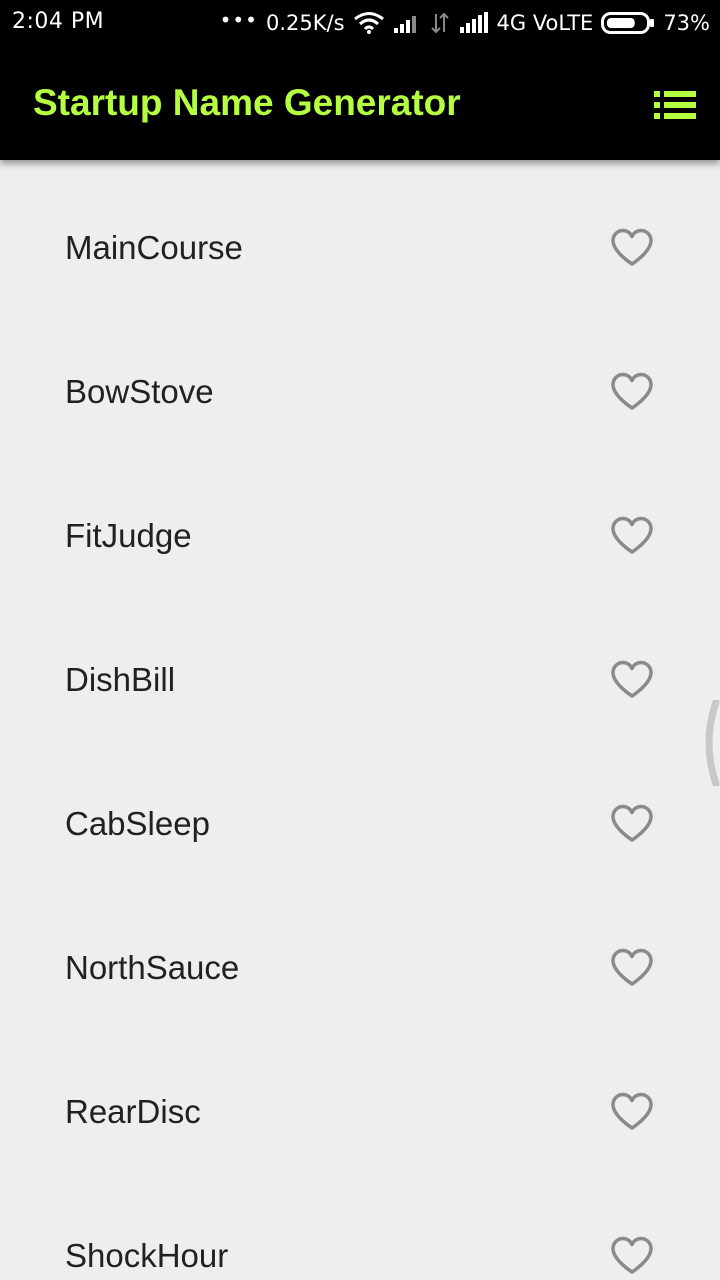 This screenshot has height=1280, width=720. What do you see at coordinates (360, 392) in the screenshot?
I see `list-item: BowStove` at bounding box center [360, 392].